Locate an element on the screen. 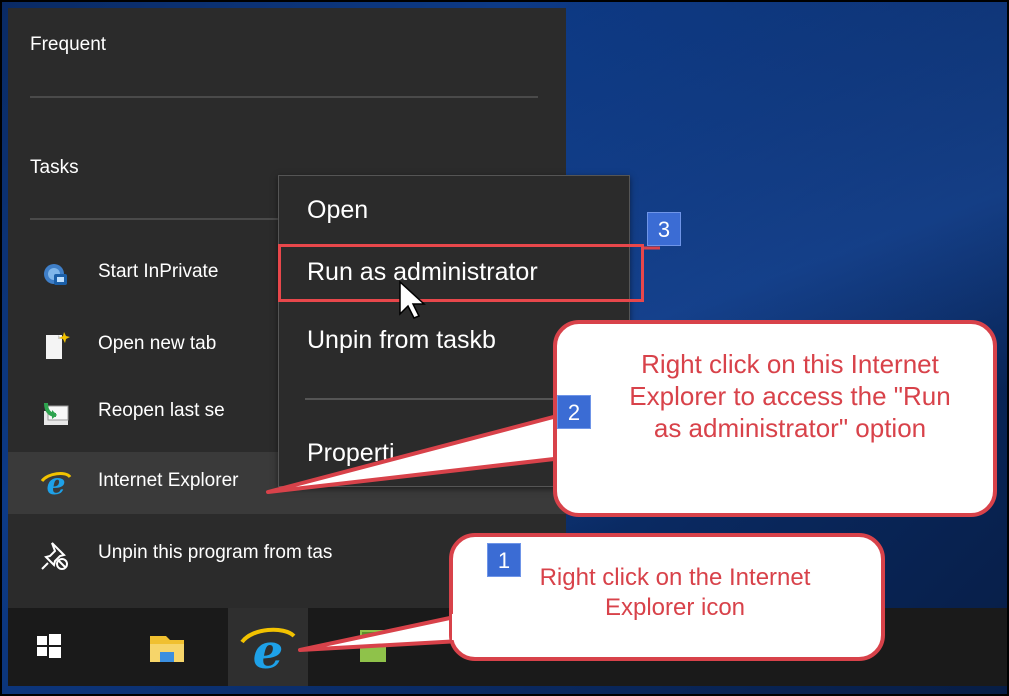  step-2-badge: 2 is located at coordinates (574, 412).